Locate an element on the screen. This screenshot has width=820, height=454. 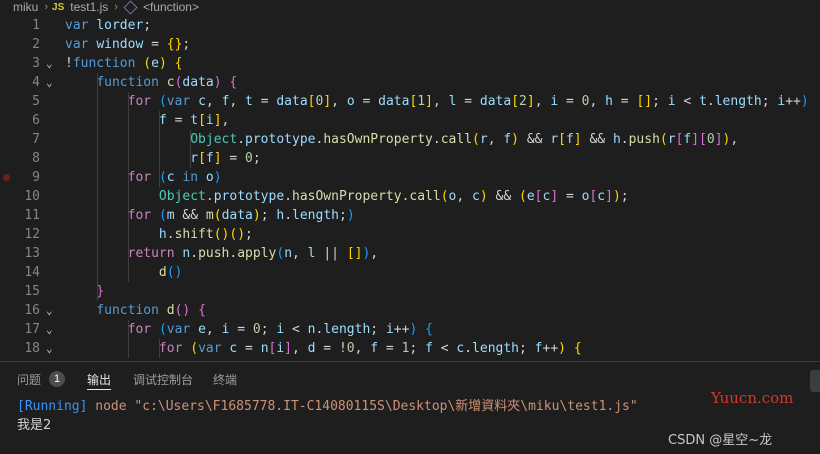
code-token: length is located at coordinates (738, 101).